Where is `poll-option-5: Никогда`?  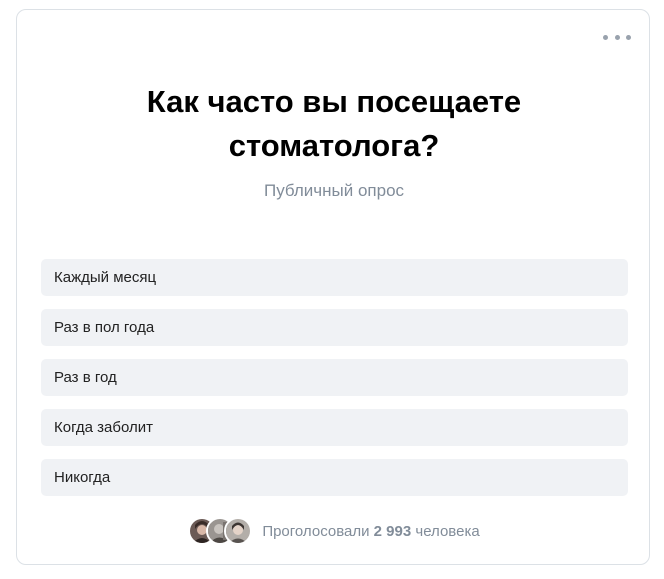 poll-option-5: Никогда is located at coordinates (334, 477).